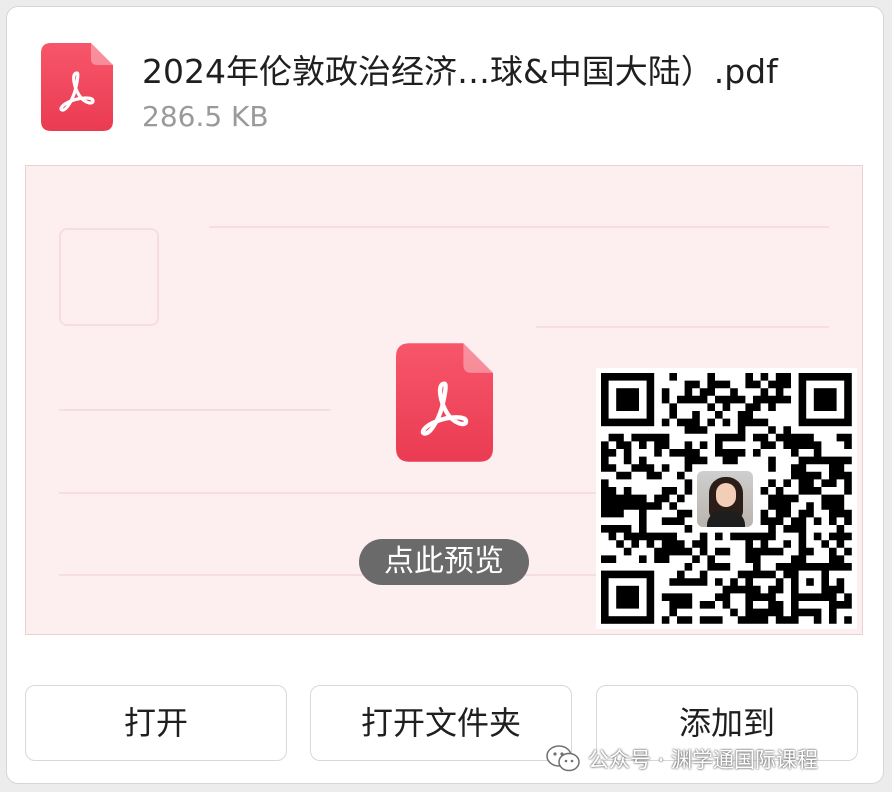 Image resolution: width=892 pixels, height=792 pixels. I want to click on watermark-text: 公众号 · 渊学通国际课程, so click(703, 760).